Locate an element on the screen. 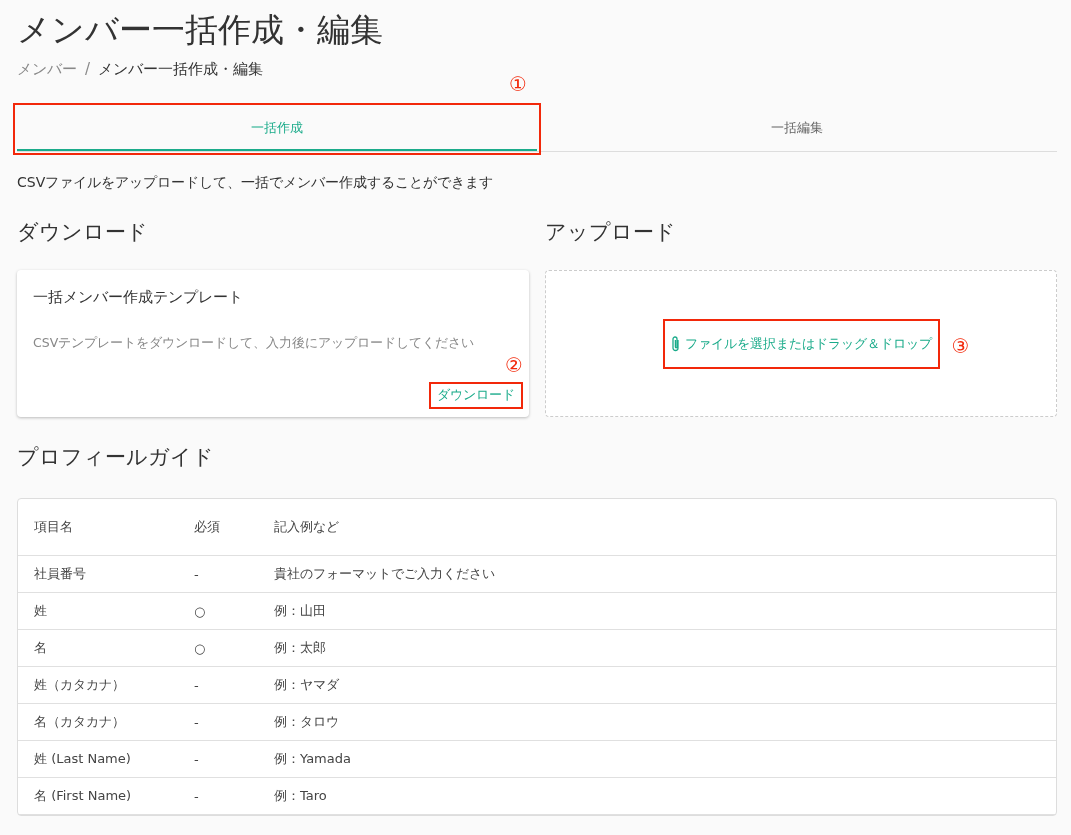  table-cell-text: 姓 (Last Name) is located at coordinates (83, 759).